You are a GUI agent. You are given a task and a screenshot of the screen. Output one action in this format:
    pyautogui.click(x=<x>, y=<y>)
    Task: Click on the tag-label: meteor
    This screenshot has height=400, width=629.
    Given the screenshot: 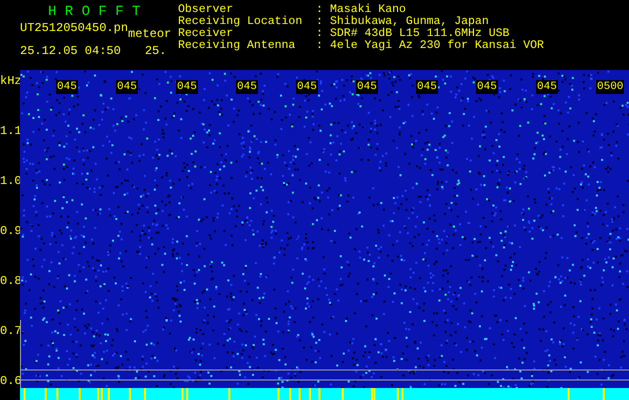 What is the action you would take?
    pyautogui.click(x=150, y=34)
    